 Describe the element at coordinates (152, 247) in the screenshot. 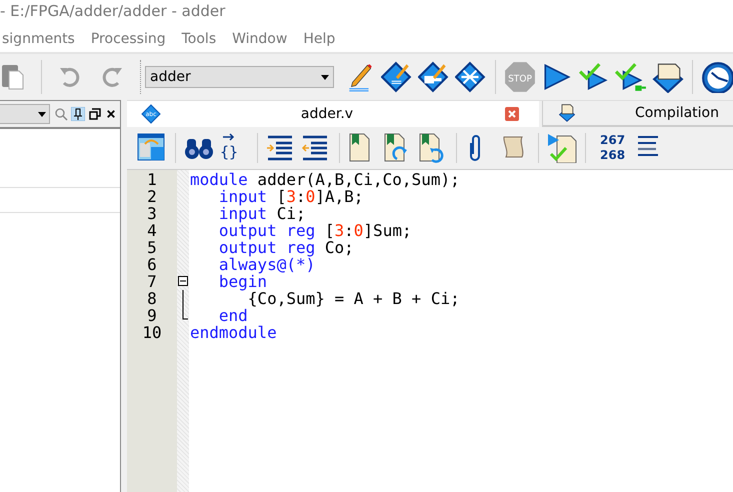

I see `line-number: 5` at that location.